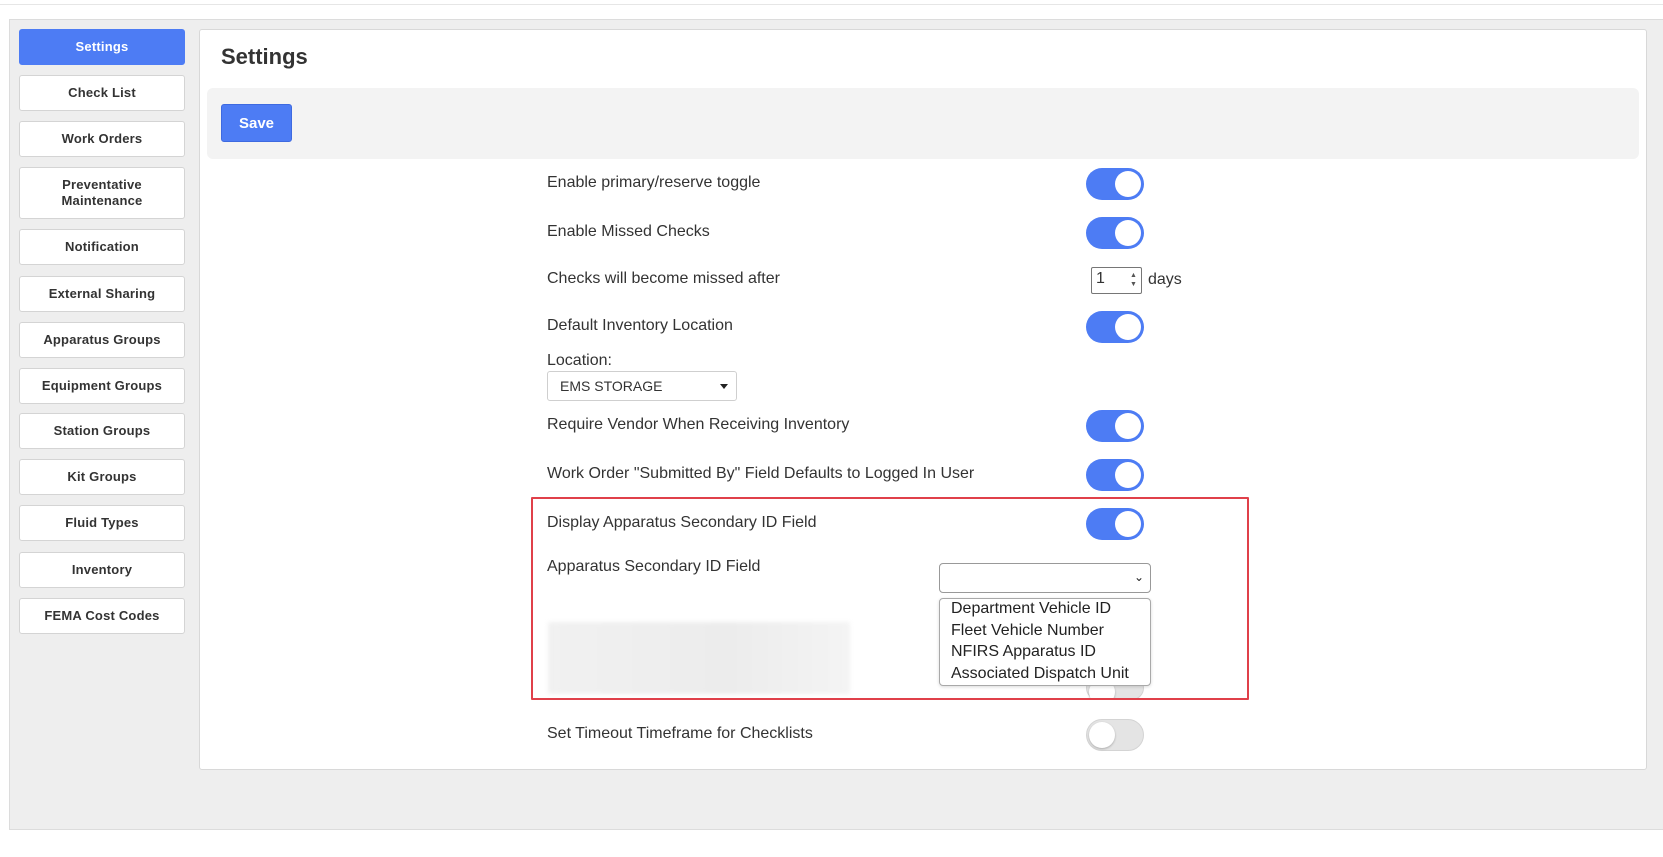  I want to click on require-vendor-toggle, so click(1115, 426).